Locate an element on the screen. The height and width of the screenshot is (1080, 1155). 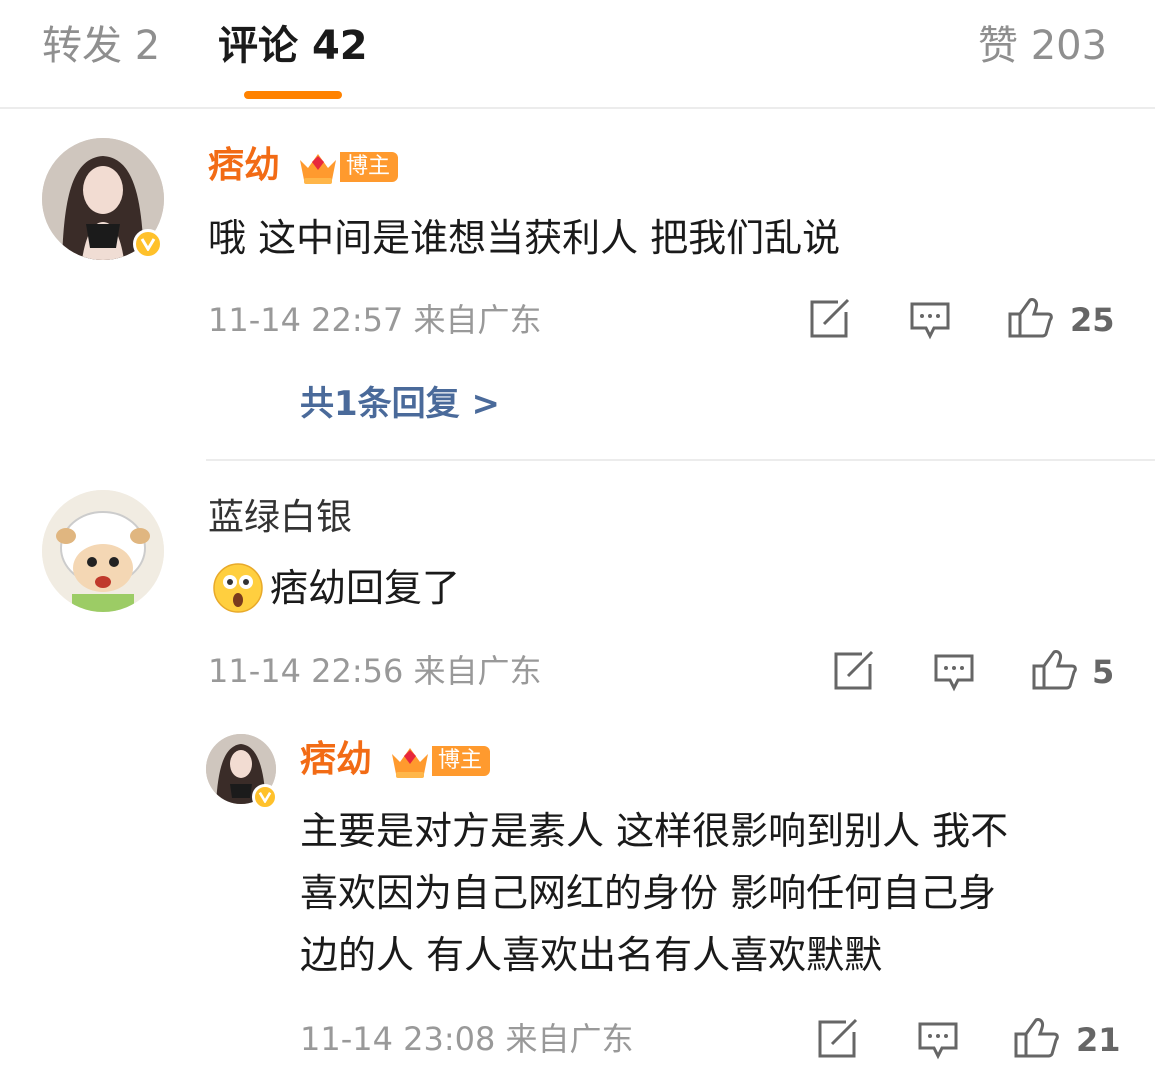
tab-reposts-label: 转发 is located at coordinates (82, 46).